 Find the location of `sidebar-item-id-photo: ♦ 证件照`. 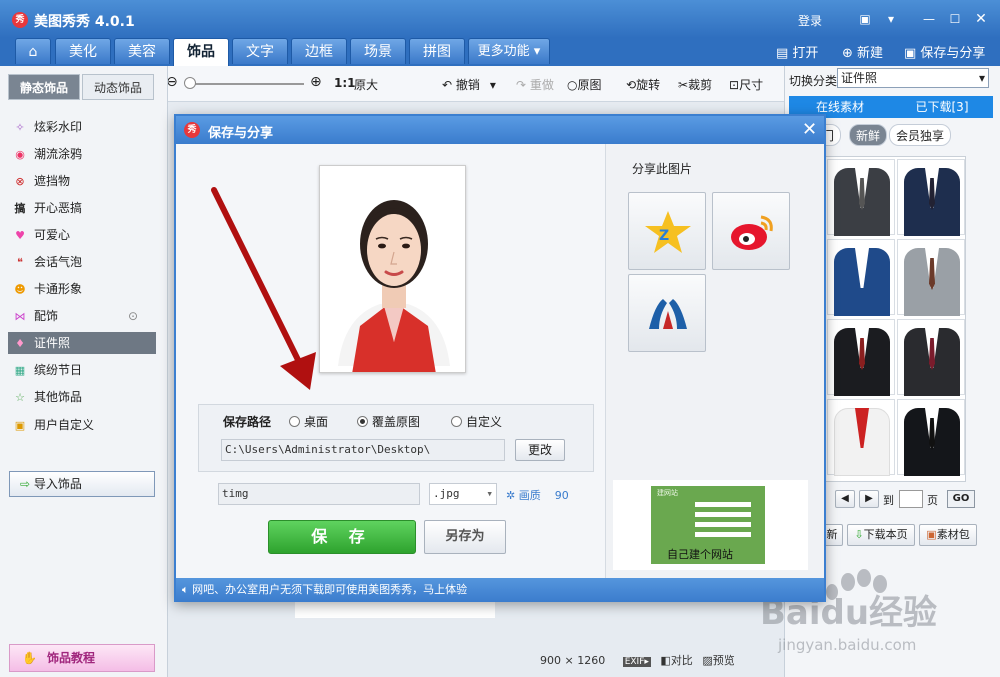

sidebar-item-id-photo: ♦ 证件照 is located at coordinates (82, 343).